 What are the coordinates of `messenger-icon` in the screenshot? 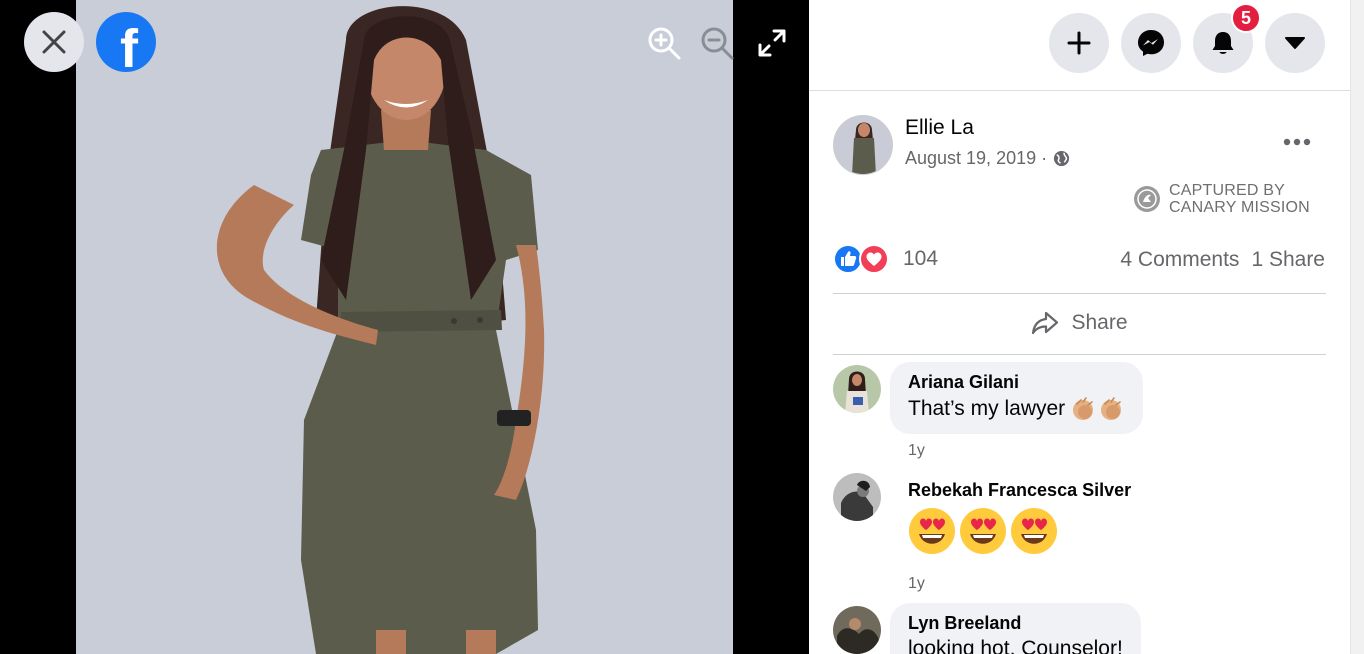 It's located at (1151, 43).